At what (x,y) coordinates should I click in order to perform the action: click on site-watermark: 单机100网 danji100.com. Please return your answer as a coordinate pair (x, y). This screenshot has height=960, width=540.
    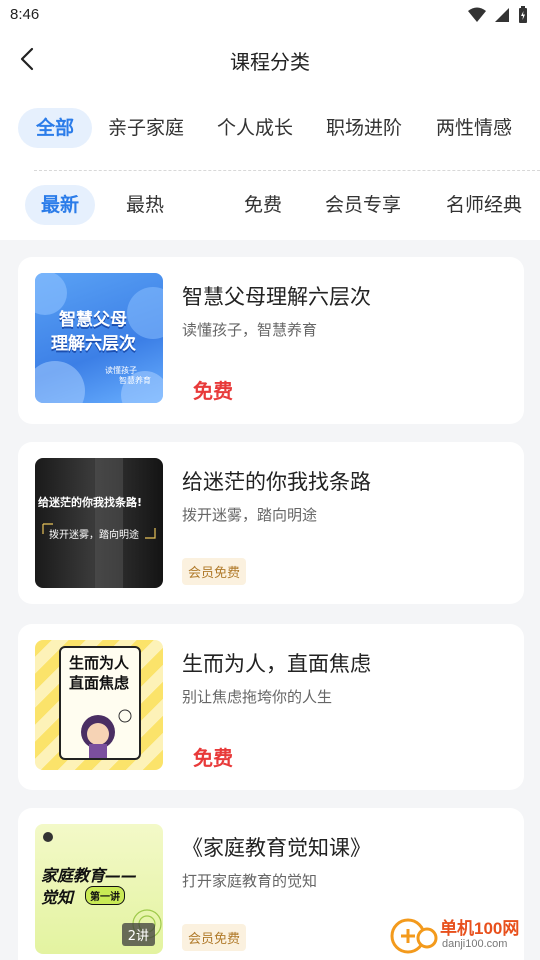
    Looking at the image, I should click on (461, 934).